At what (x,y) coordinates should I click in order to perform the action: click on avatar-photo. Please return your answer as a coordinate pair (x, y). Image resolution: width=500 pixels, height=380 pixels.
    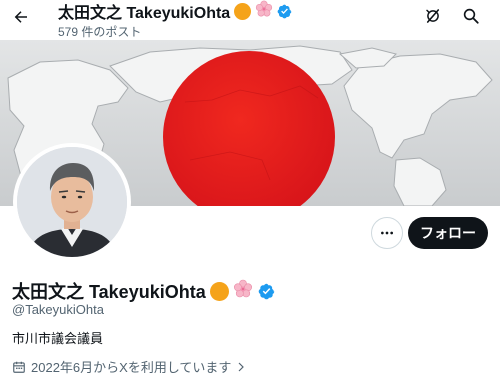
    Looking at the image, I should click on (72, 202).